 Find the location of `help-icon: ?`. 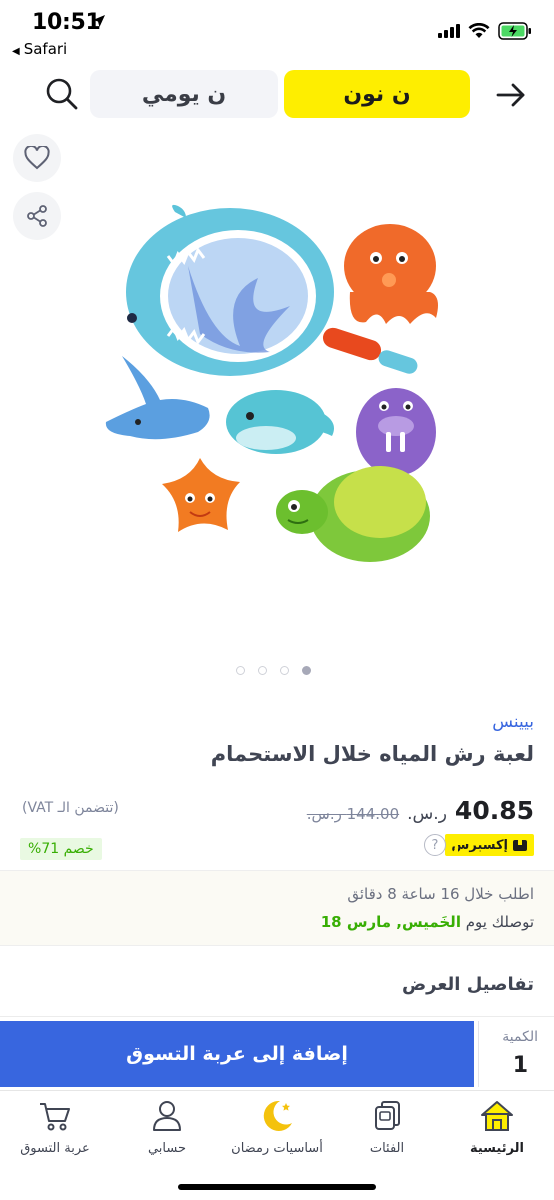

help-icon: ? is located at coordinates (435, 845).